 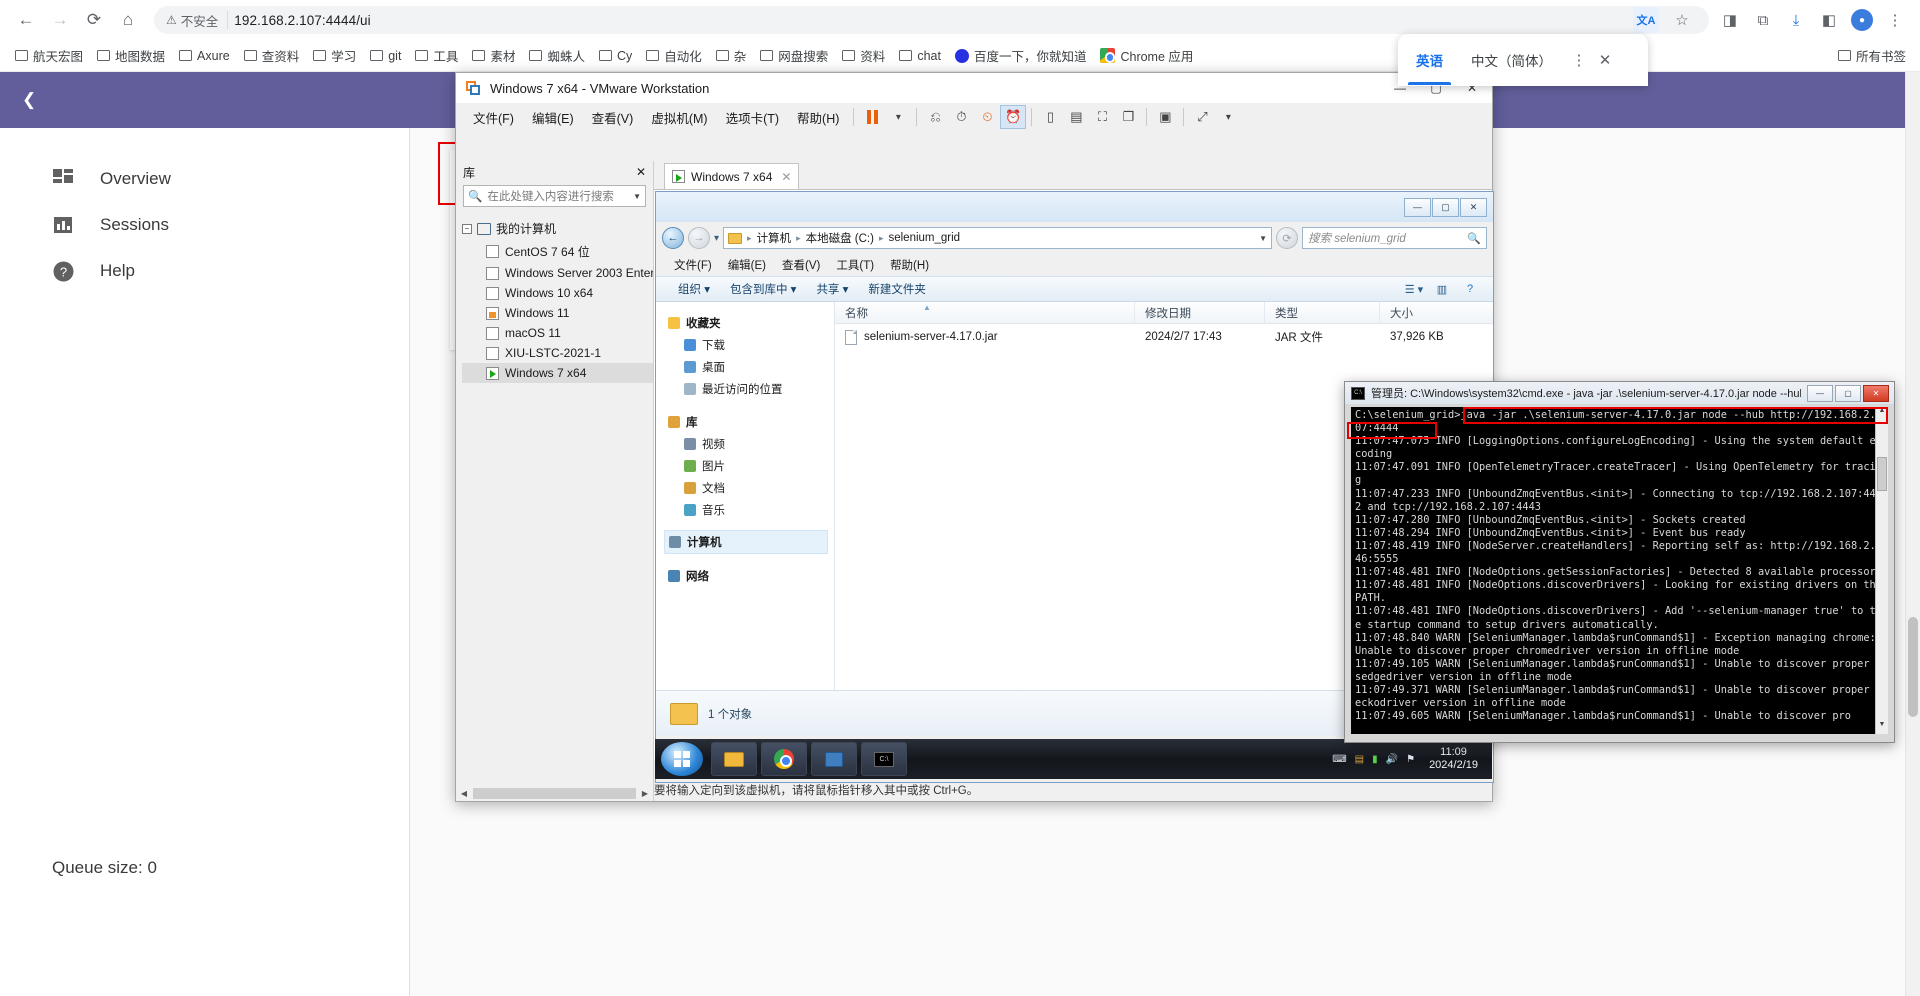 I want to click on scroll-left-icon: ◀, so click(x=464, y=793).